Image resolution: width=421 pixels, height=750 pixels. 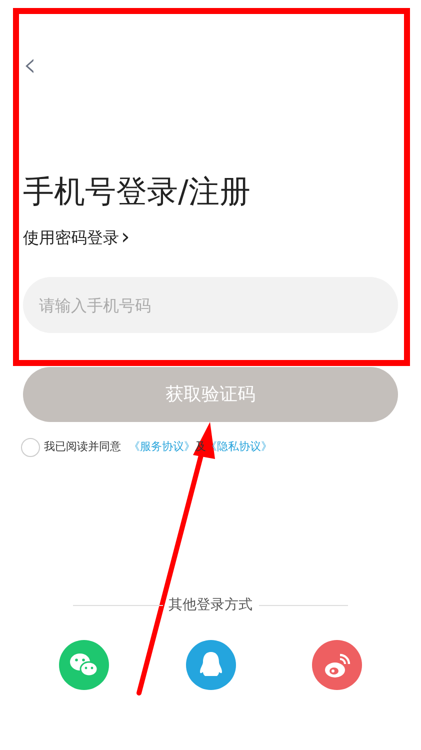 What do you see at coordinates (211, 665) in the screenshot?
I see `qq-login-button` at bounding box center [211, 665].